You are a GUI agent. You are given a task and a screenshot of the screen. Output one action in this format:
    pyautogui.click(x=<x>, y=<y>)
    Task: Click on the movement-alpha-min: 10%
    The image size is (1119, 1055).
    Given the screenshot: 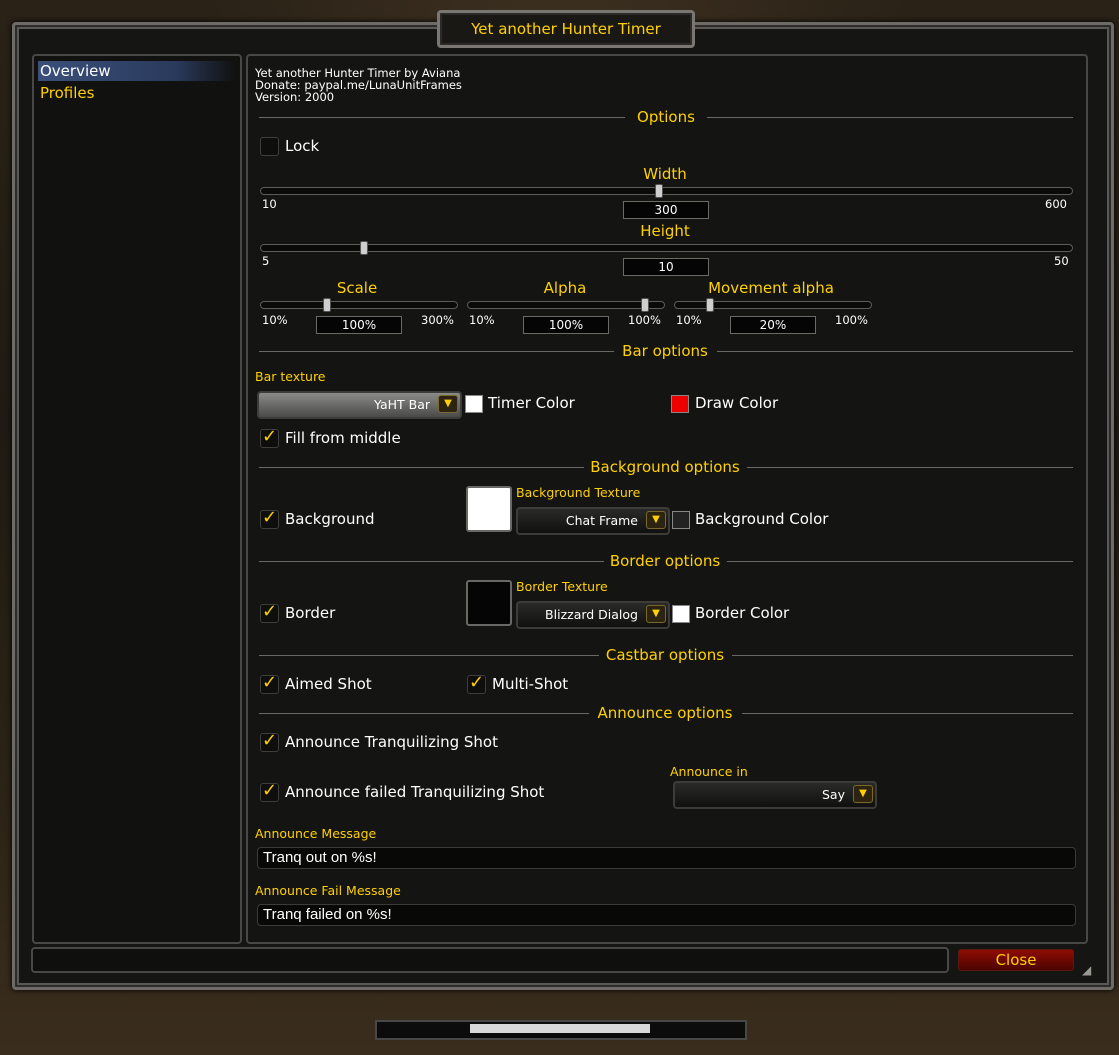 What is the action you would take?
    pyautogui.click(x=689, y=320)
    